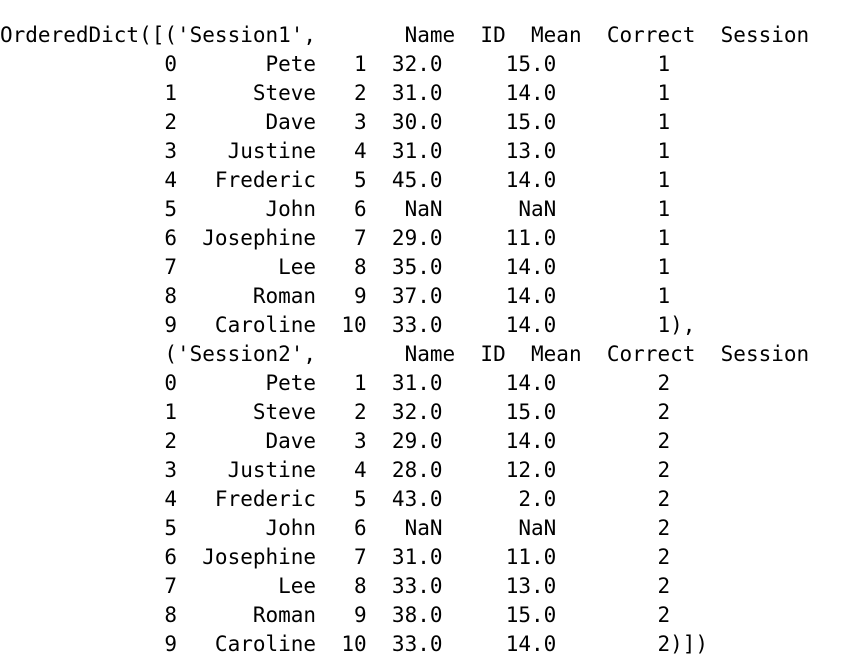  Describe the element at coordinates (335, 296) in the screenshot. I see `repr-line: 8 Roman 9 37.0 14.0 1` at that location.